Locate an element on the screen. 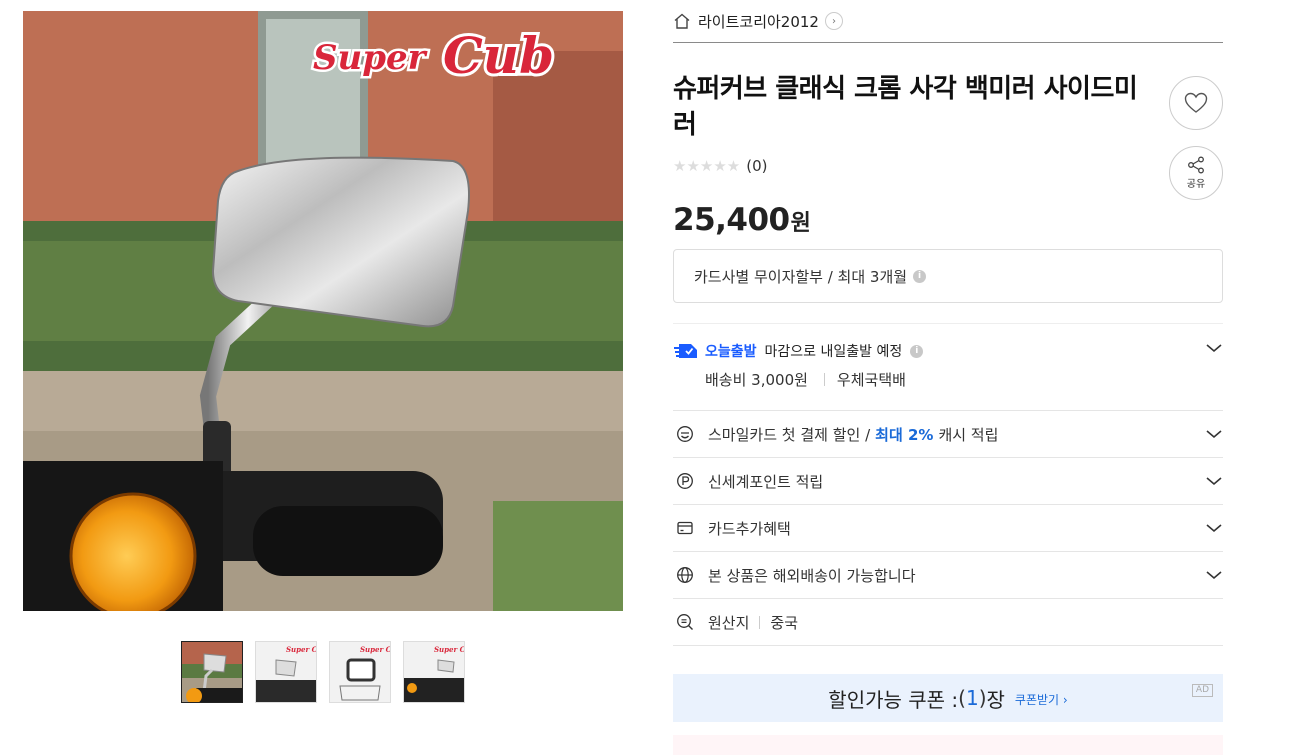  seller-link: 라이트코리아2012 › is located at coordinates (948, 21).